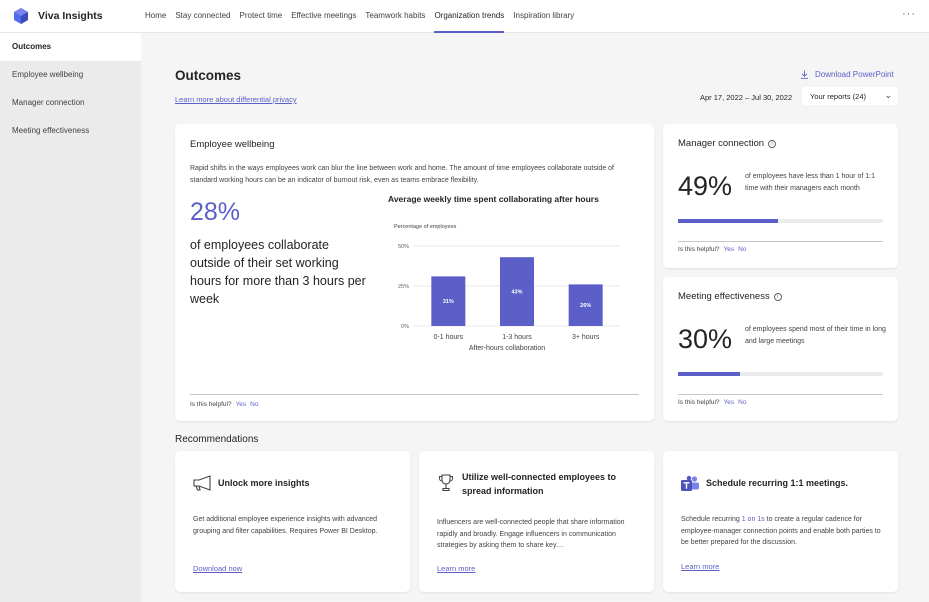 Image resolution: width=929 pixels, height=602 pixels. I want to click on meeting-percent: 30%, so click(705, 339).